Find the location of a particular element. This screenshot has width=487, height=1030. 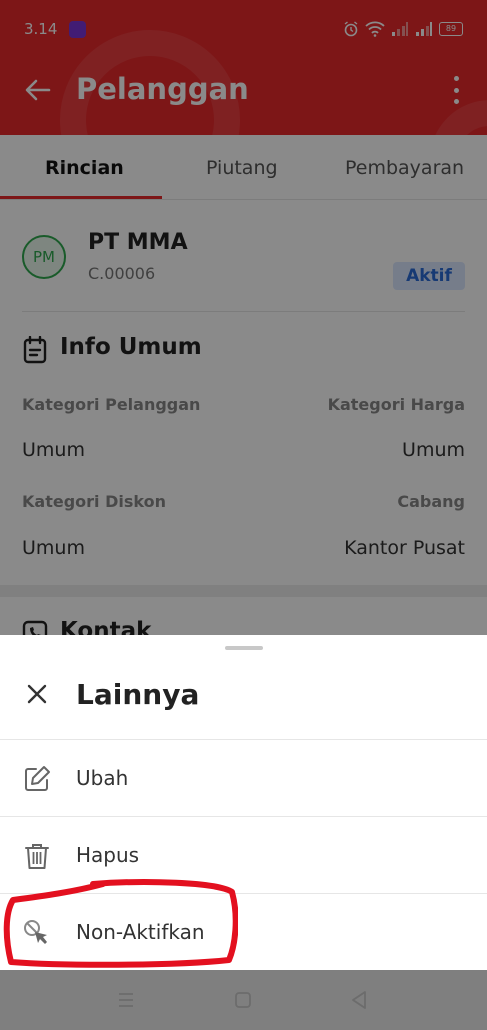

menu-item-label: Hapus is located at coordinates (108, 855).